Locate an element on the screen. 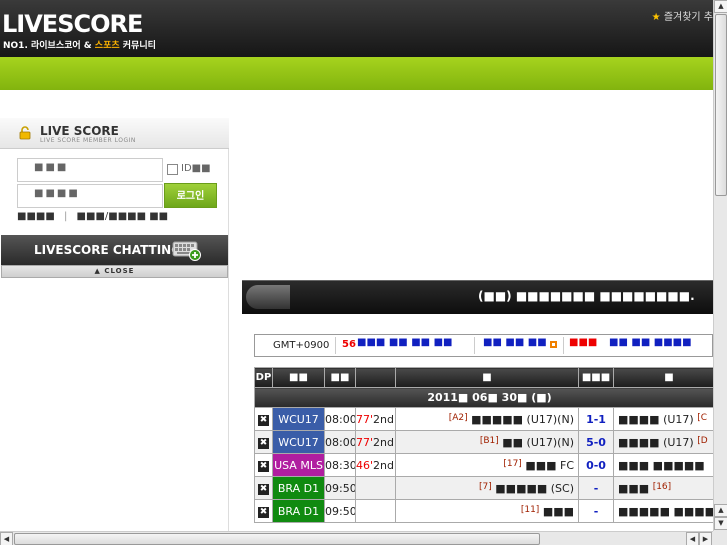  tagline-prefix: NO1. 라이브스코어 & is located at coordinates (49, 46).